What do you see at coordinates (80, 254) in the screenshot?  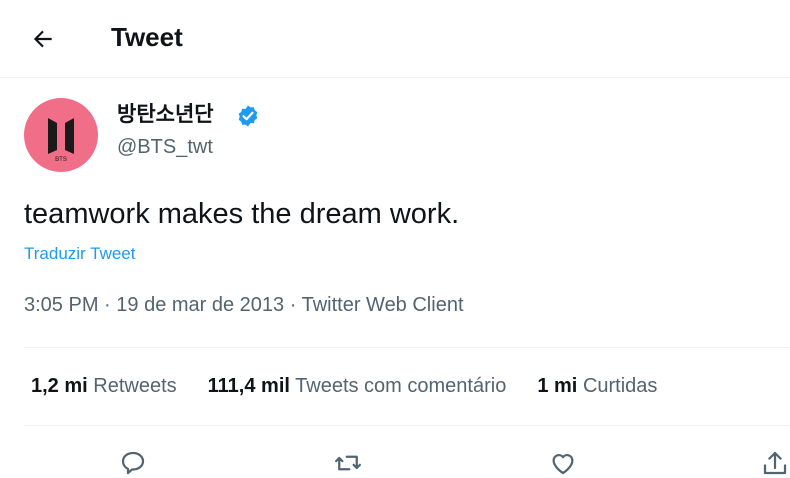 I see `translate-tweet-link: Traduzir Tweet` at bounding box center [80, 254].